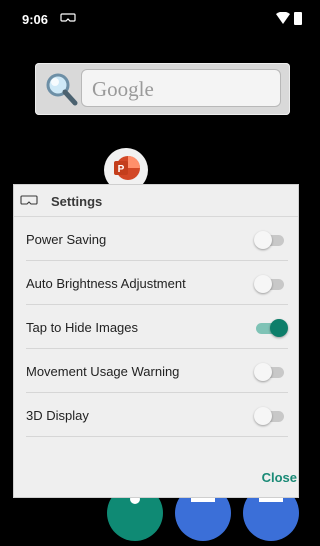 The image size is (320, 546). What do you see at coordinates (103, 371) in the screenshot?
I see `setting-label: Movement Usage Warning` at bounding box center [103, 371].